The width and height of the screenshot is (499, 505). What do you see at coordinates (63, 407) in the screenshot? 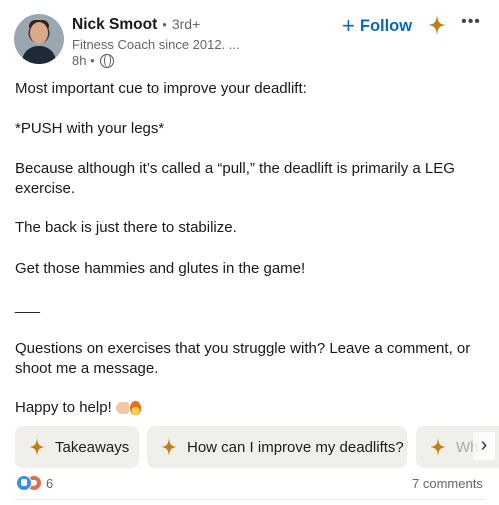
I see `post-text-line: Happy to help!` at bounding box center [63, 407].